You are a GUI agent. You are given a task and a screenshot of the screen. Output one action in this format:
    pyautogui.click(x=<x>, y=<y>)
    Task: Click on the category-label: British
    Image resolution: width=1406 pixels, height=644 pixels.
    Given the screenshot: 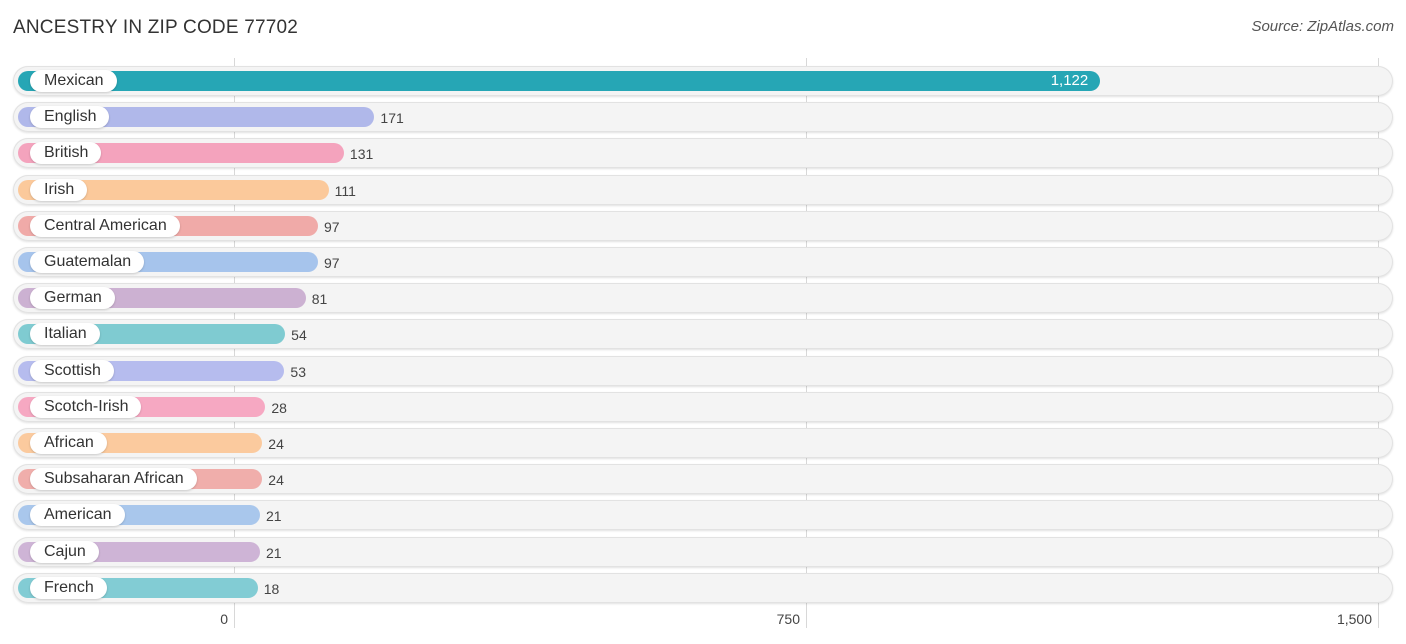 What is the action you would take?
    pyautogui.click(x=66, y=153)
    